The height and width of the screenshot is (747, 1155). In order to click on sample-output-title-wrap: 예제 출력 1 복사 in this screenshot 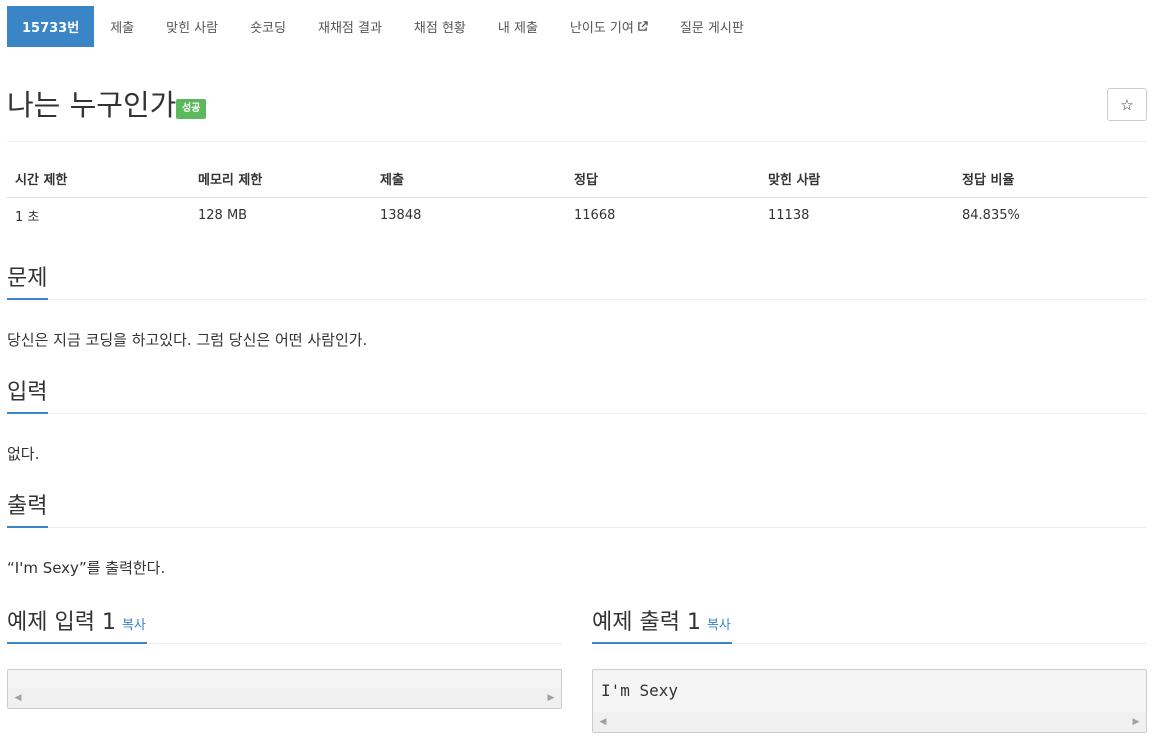, I will do `click(662, 626)`.